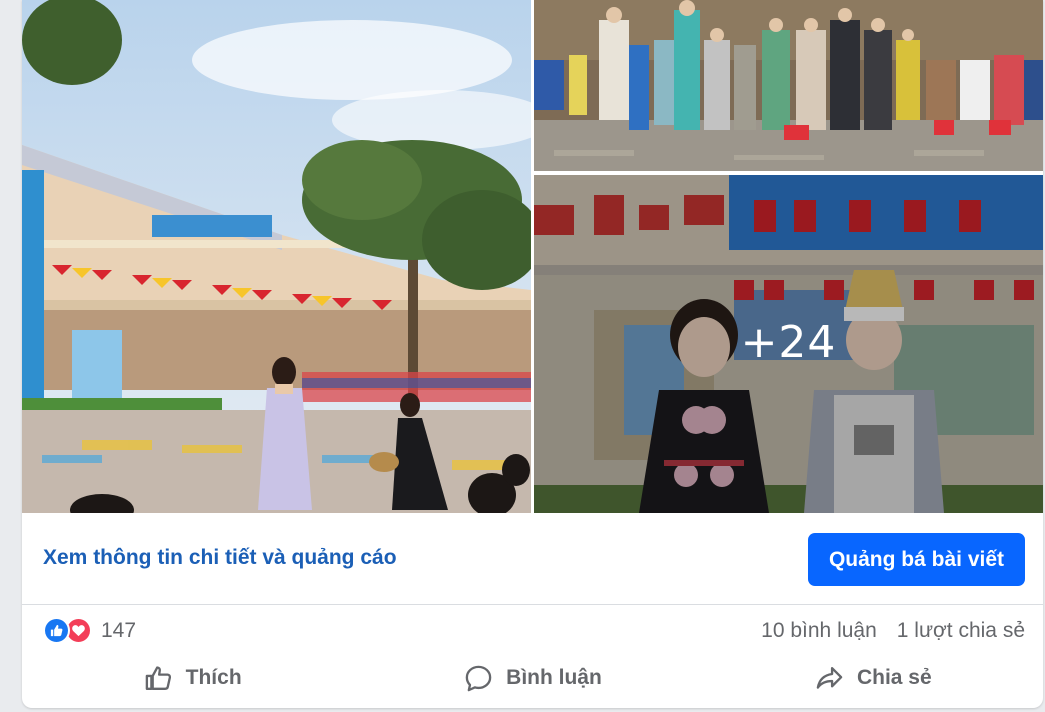 This screenshot has width=1045, height=712. What do you see at coordinates (894, 677) in the screenshot?
I see `share-label: Chia sẻ` at bounding box center [894, 677].